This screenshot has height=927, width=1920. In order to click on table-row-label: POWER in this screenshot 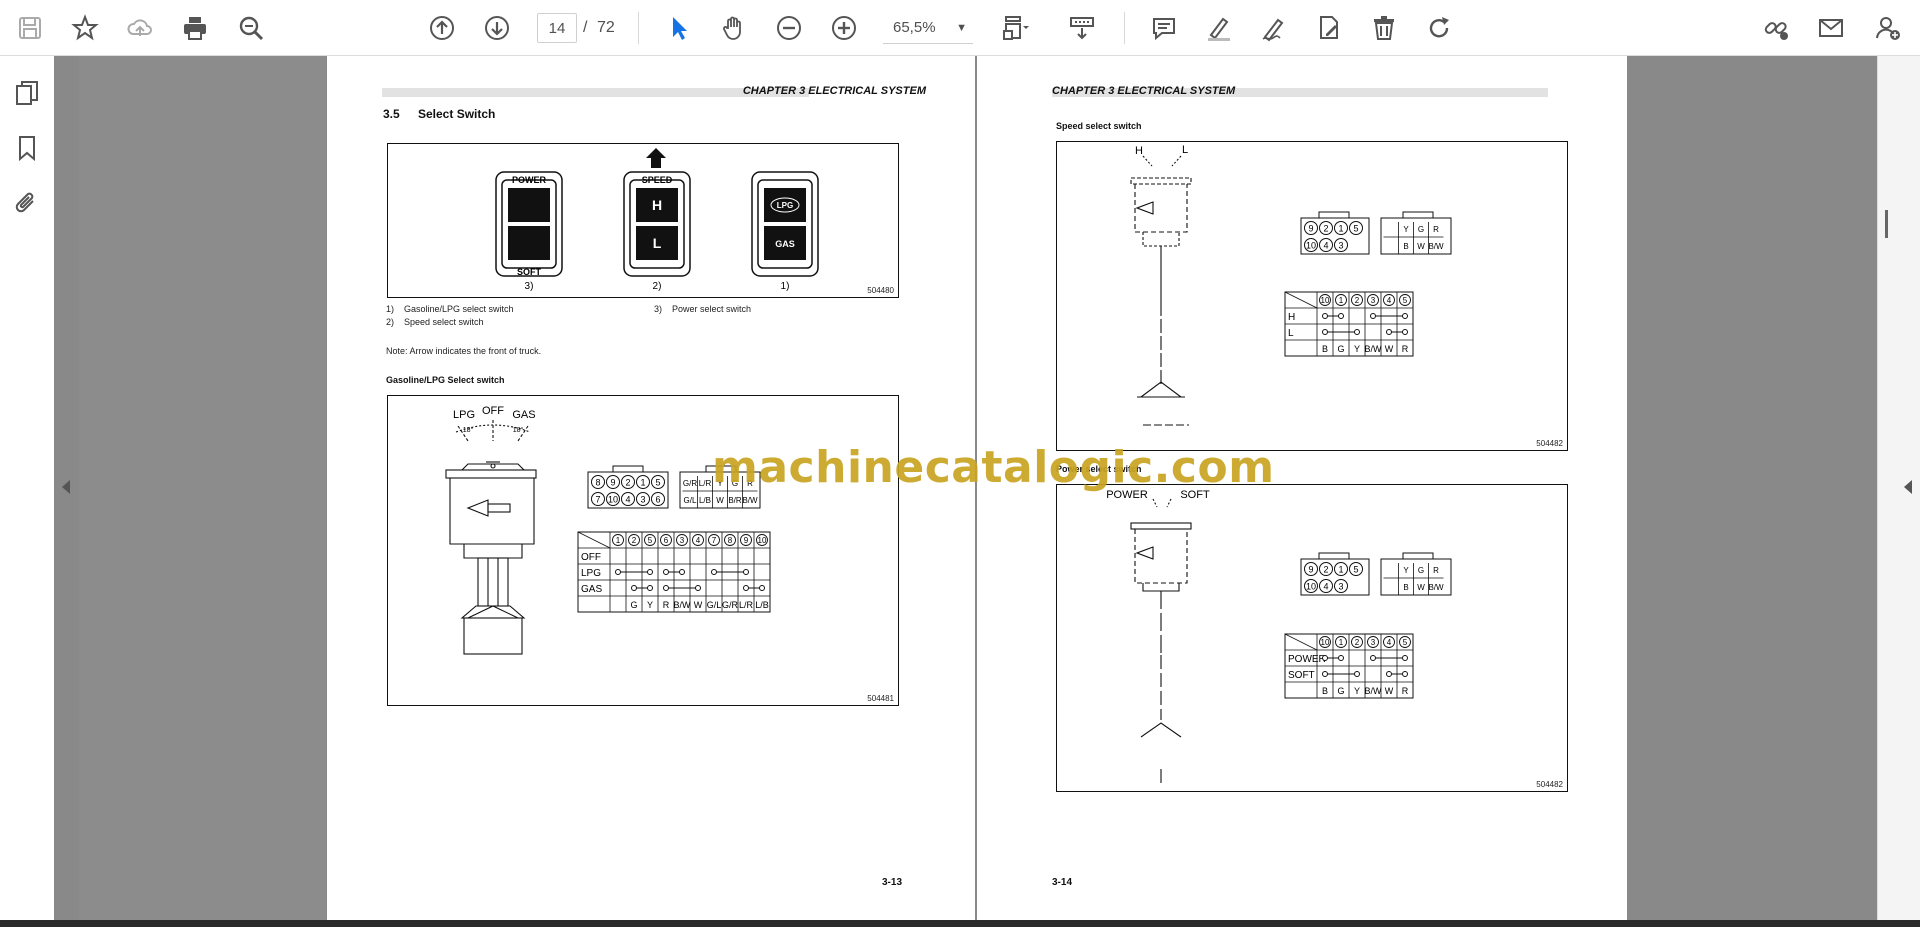, I will do `click(1307, 659)`.